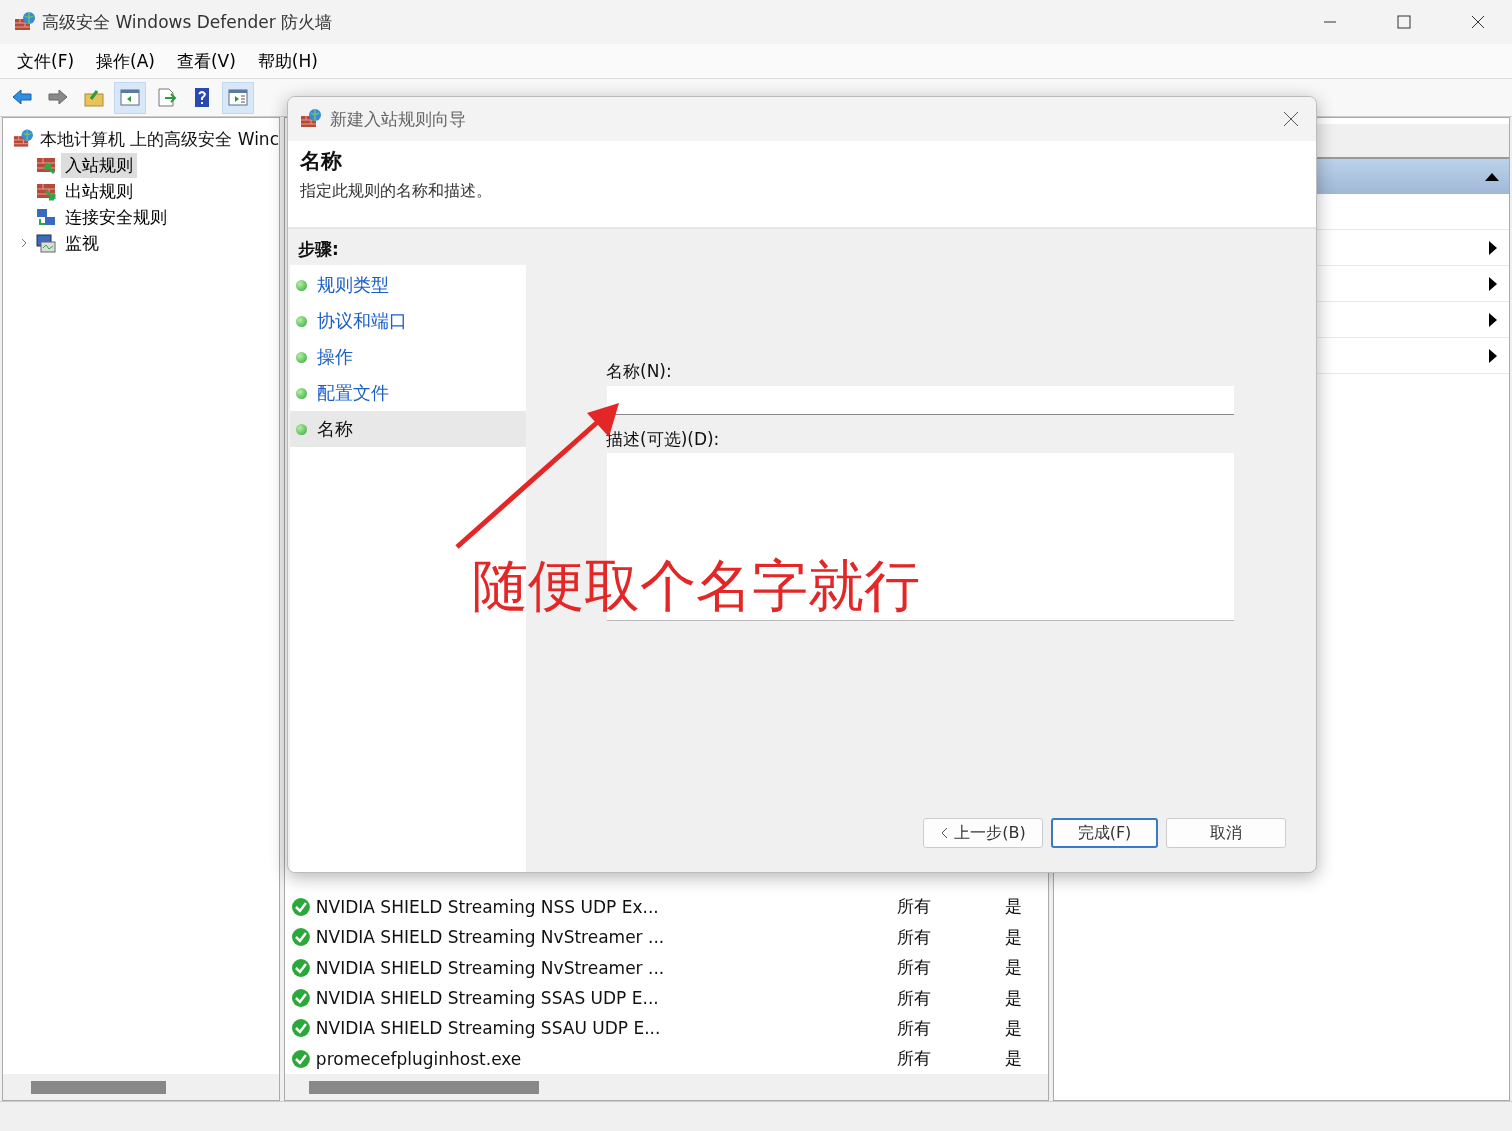  Describe the element at coordinates (22, 97) in the screenshot. I see `back-arrow-icon` at that location.